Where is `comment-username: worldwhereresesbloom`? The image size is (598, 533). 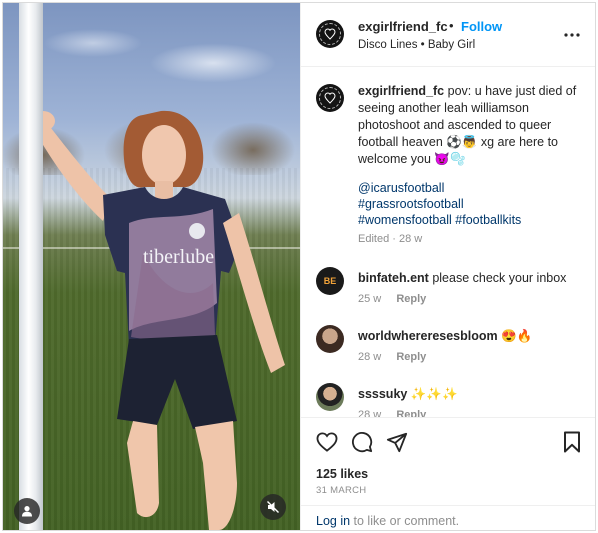 comment-username: worldwhereresesbloom is located at coordinates (428, 336).